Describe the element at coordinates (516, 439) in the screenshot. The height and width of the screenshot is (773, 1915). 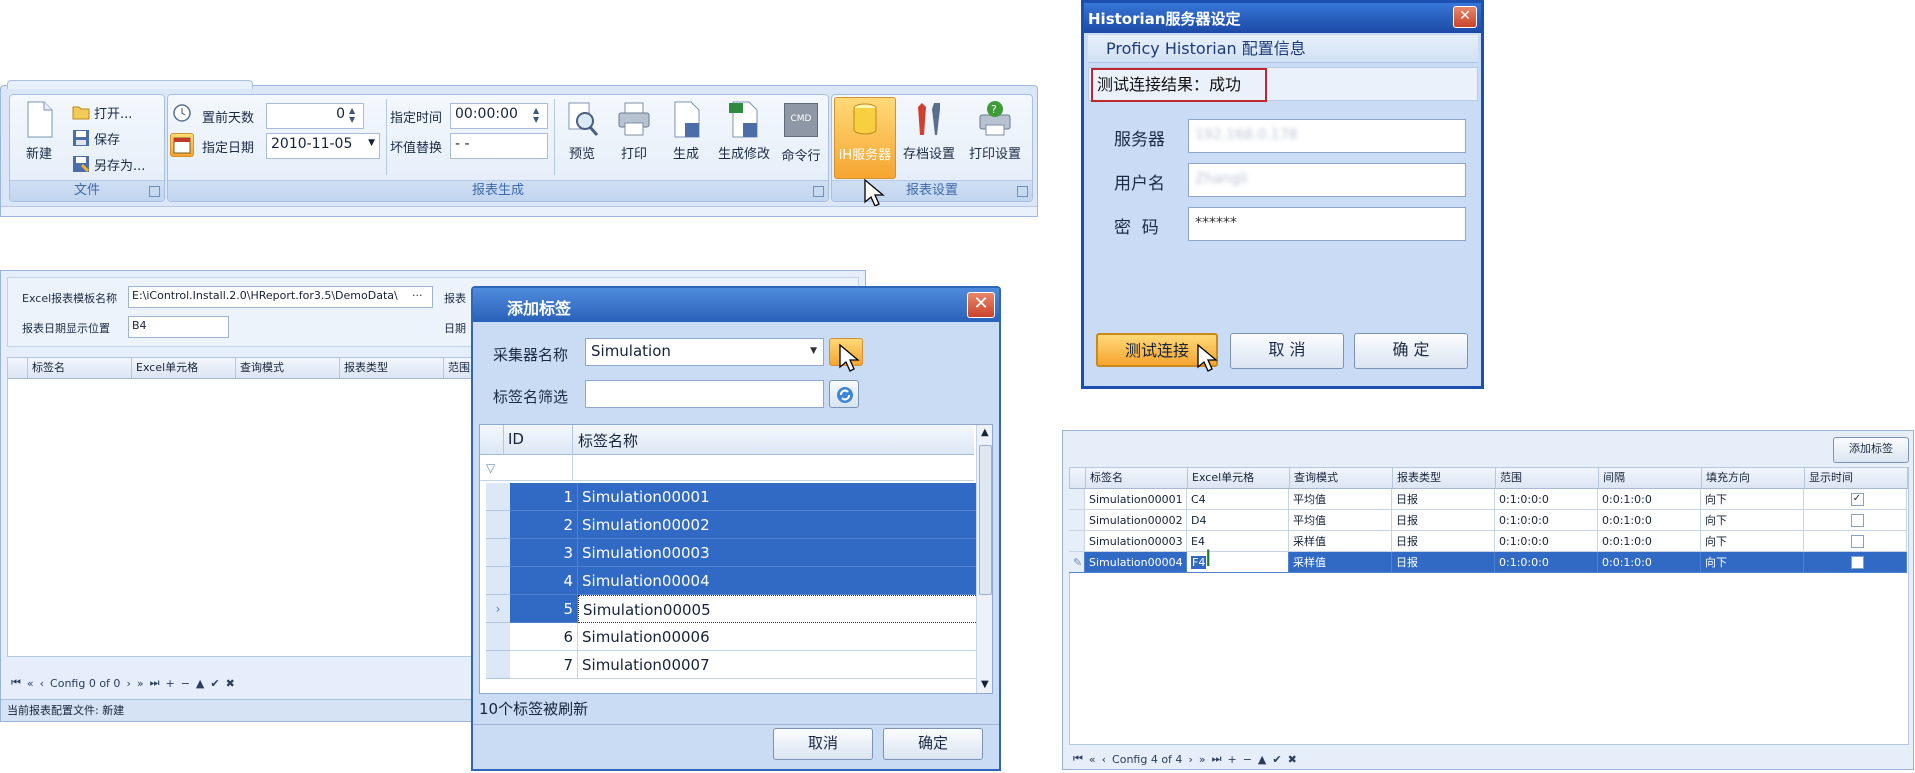
I see `col-id: ID` at that location.